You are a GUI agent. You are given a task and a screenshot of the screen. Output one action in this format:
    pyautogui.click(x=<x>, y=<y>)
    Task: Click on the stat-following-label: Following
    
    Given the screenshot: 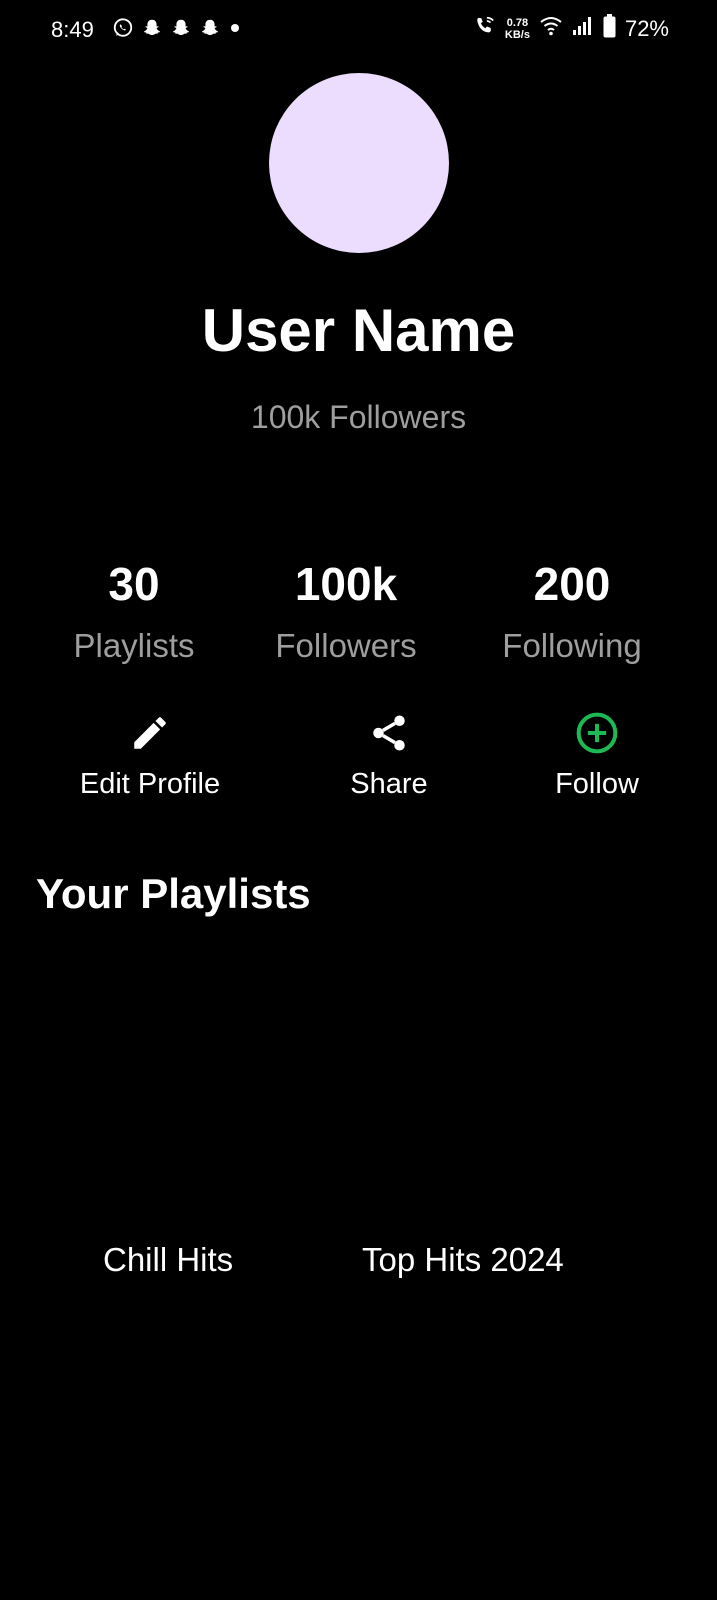 What is the action you would take?
    pyautogui.click(x=572, y=645)
    